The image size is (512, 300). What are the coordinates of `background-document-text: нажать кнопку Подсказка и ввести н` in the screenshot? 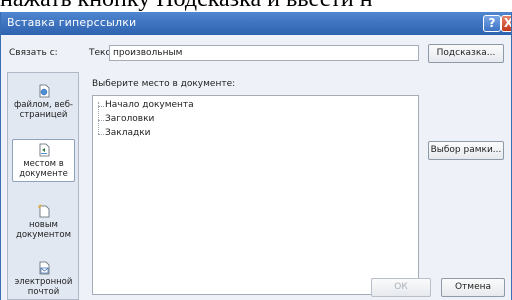 It's located at (256, 6).